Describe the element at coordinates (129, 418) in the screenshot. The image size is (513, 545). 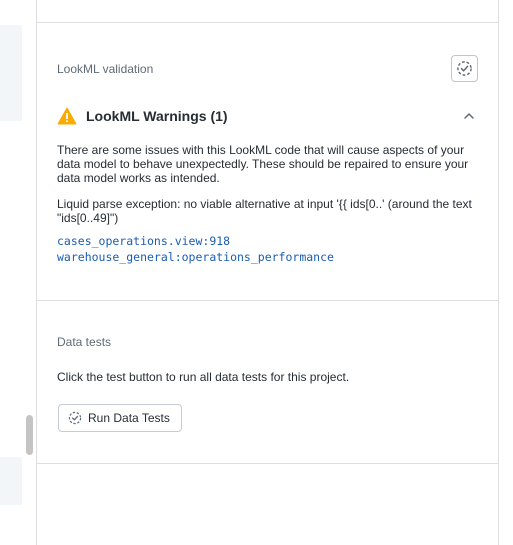
I see `run-data-tests-label: Run Data Tests` at that location.